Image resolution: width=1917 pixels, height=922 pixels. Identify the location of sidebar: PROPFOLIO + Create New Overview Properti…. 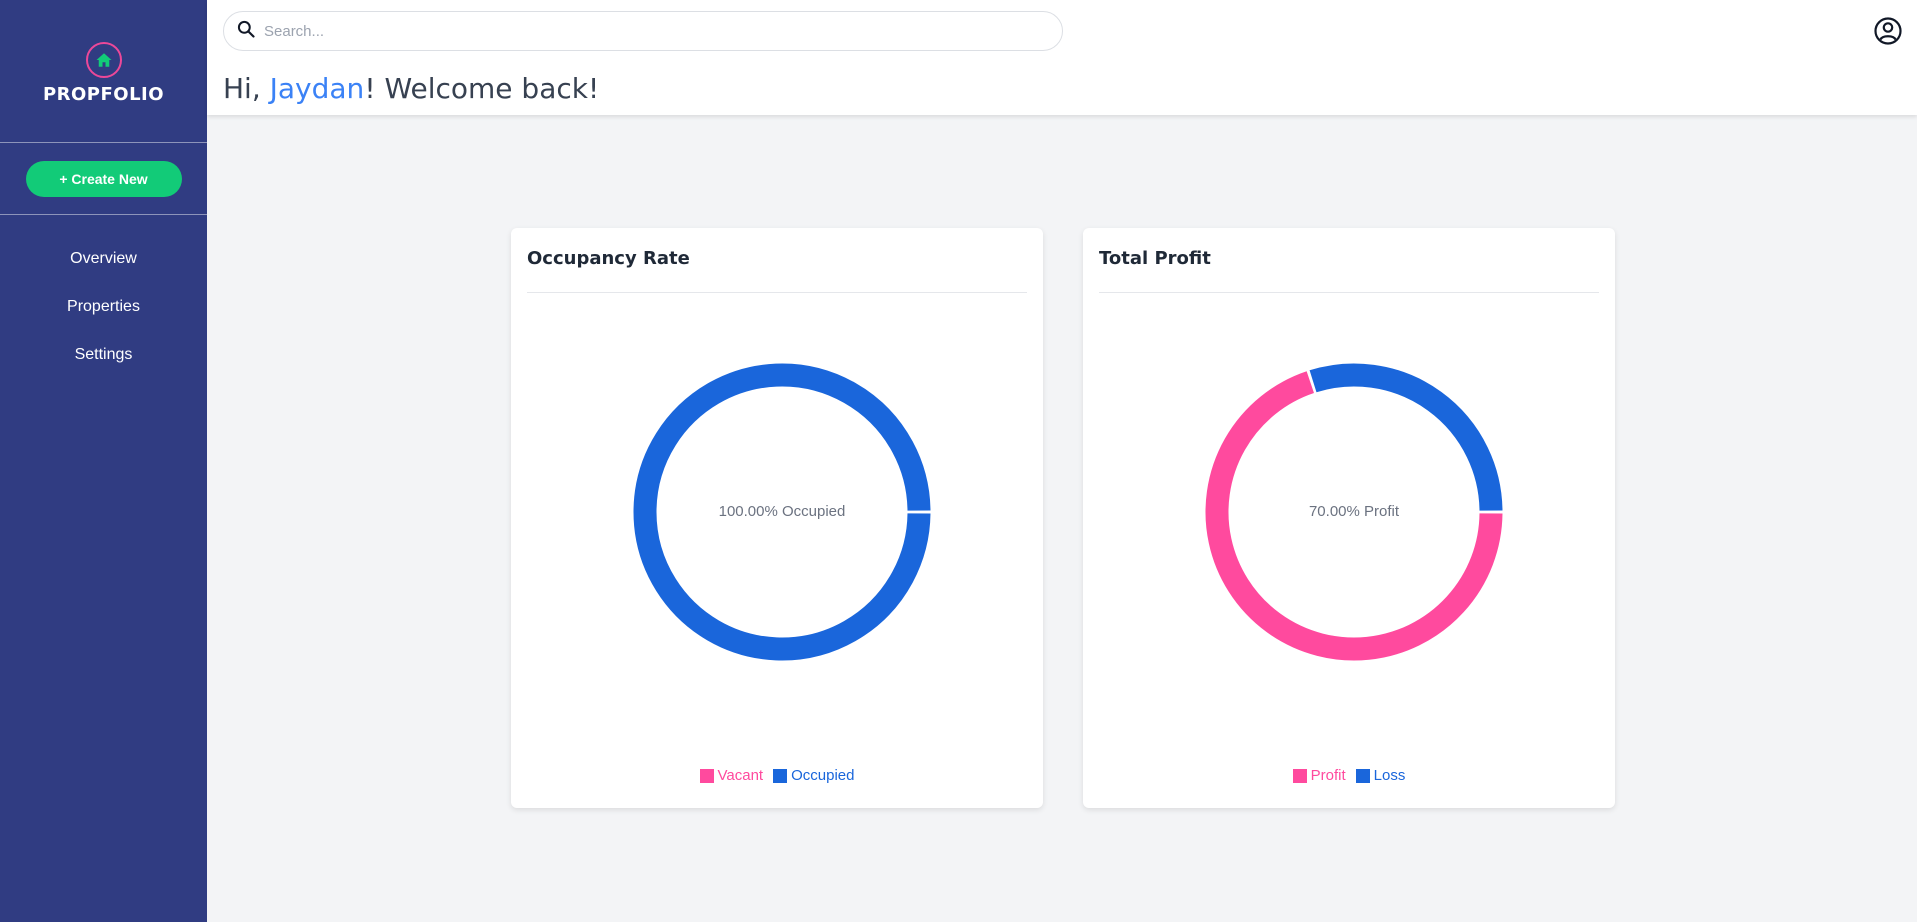
(103, 461).